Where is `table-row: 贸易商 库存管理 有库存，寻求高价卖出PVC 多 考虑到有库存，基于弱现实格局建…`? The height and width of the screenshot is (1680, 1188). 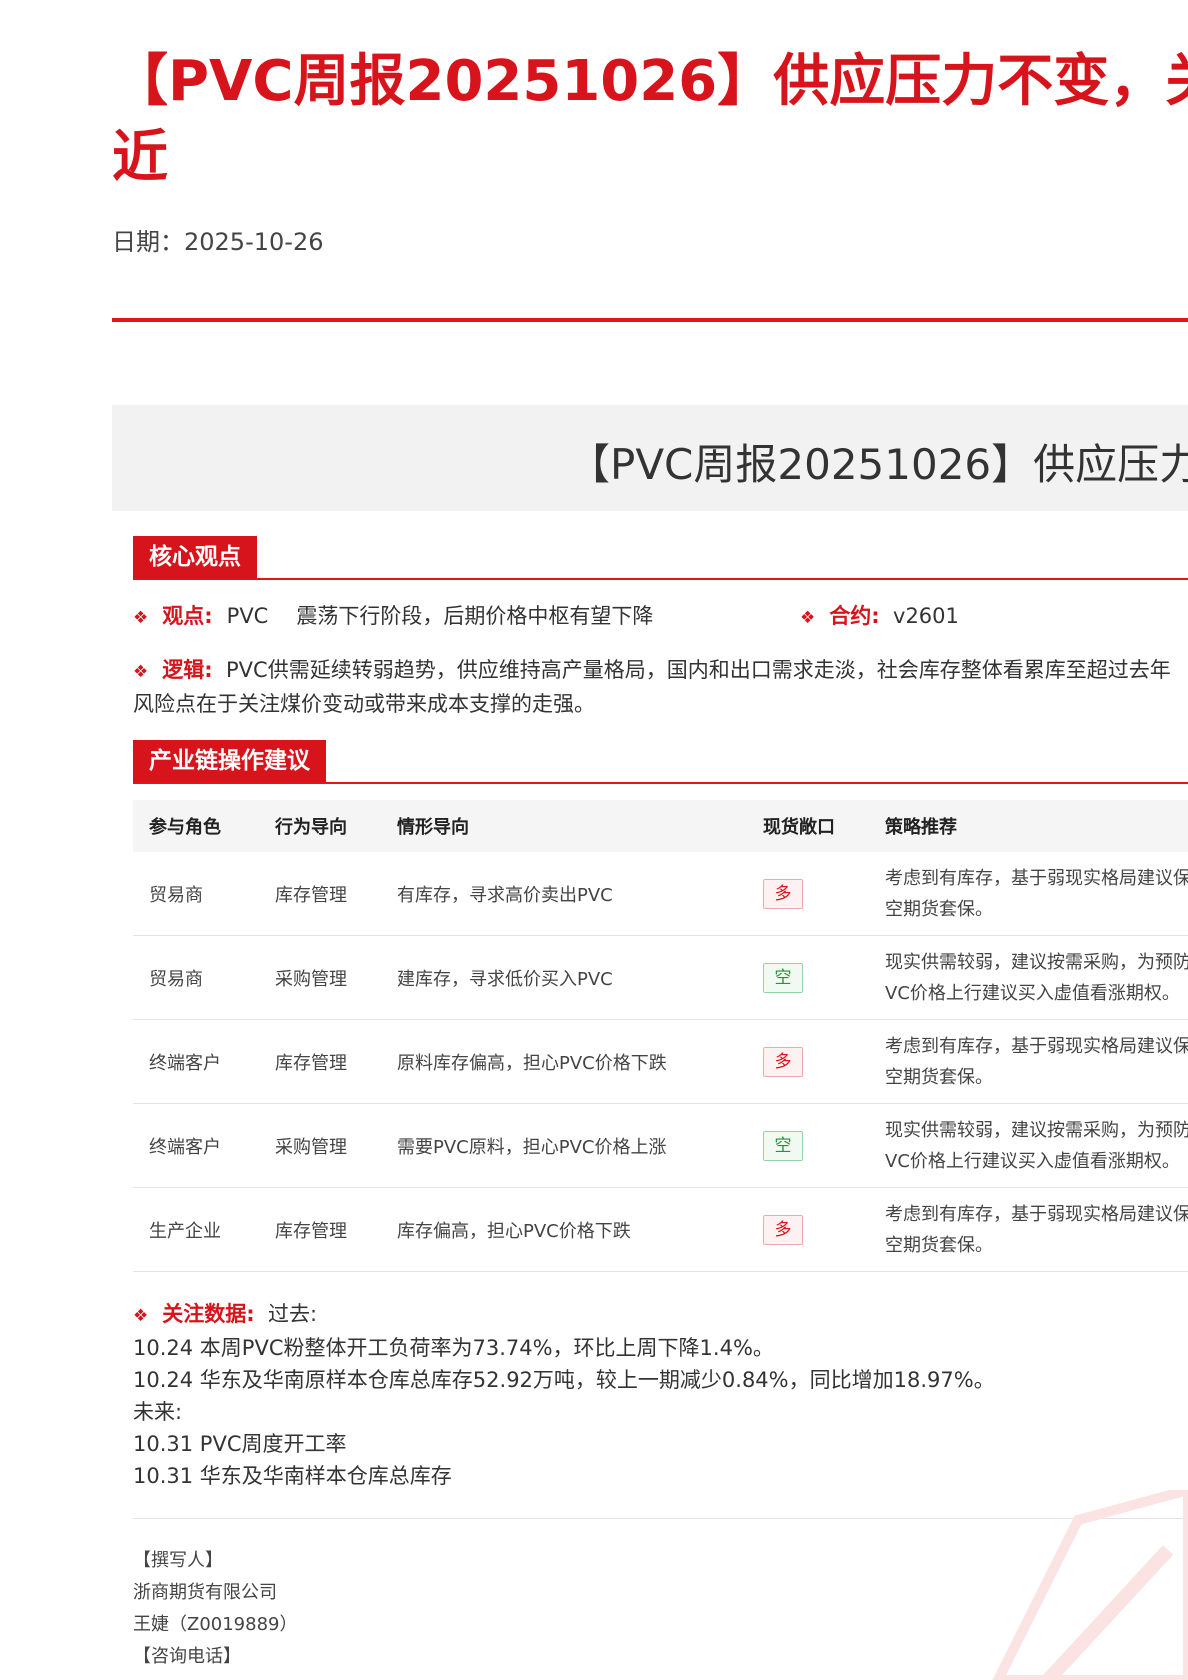
table-row: 贸易商 库存管理 有库存，寻求高价卖出PVC 多 考虑到有库存，基于弱现实格局建… is located at coordinates (660, 894).